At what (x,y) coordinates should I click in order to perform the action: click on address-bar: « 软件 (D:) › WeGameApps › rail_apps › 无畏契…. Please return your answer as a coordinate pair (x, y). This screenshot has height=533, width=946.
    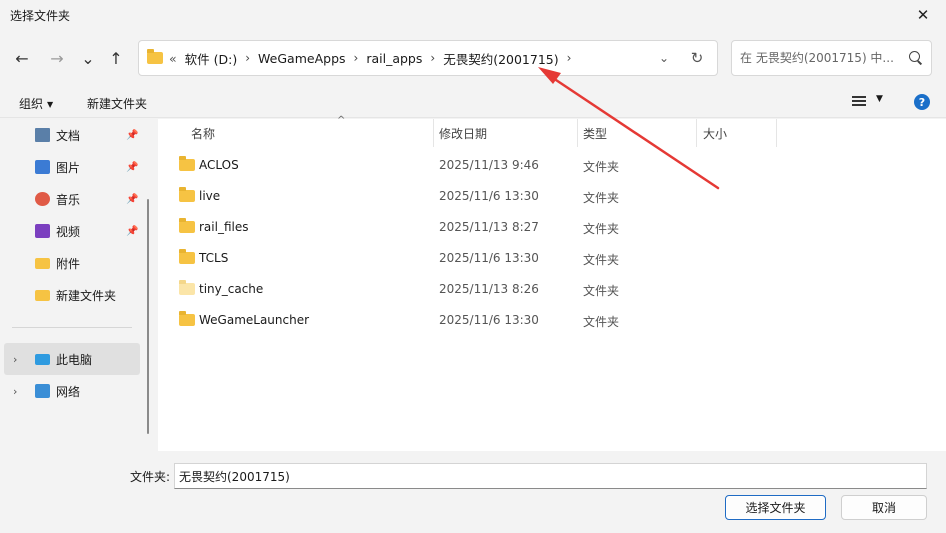
    Looking at the image, I should click on (428, 58).